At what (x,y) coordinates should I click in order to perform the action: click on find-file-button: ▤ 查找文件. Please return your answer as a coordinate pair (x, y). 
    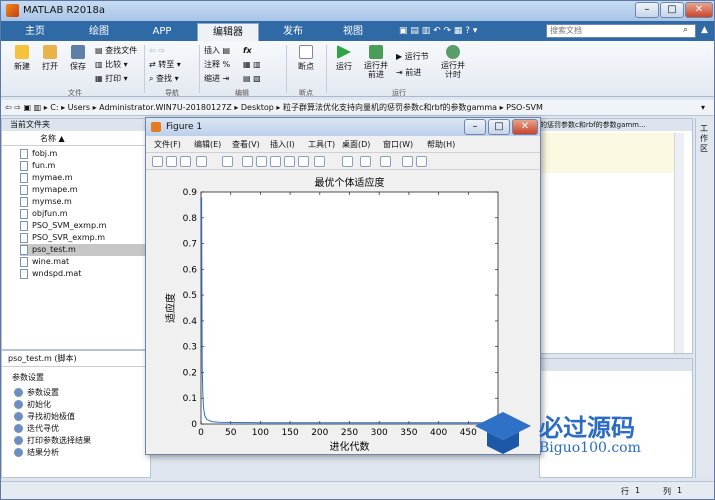
    Looking at the image, I should click on (116, 51).